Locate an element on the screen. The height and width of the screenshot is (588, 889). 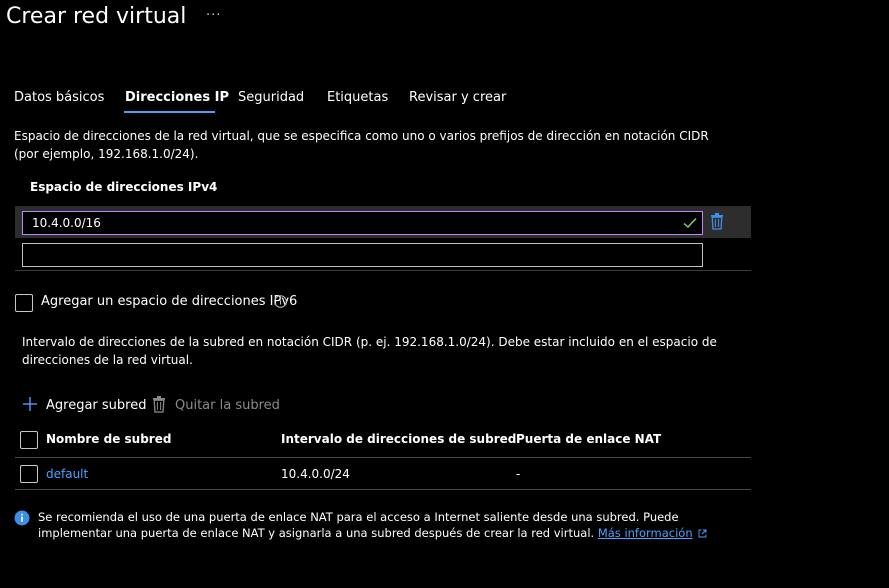
table-row: default 10.4.0.0/24 - is located at coordinates (383, 473).